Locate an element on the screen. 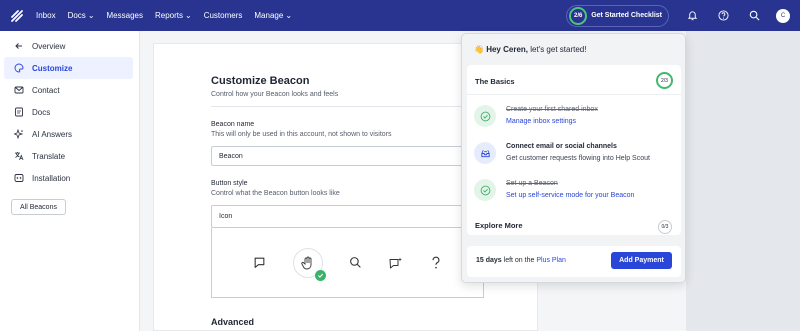 The image size is (800, 331). sparkle-icon is located at coordinates (19, 134).